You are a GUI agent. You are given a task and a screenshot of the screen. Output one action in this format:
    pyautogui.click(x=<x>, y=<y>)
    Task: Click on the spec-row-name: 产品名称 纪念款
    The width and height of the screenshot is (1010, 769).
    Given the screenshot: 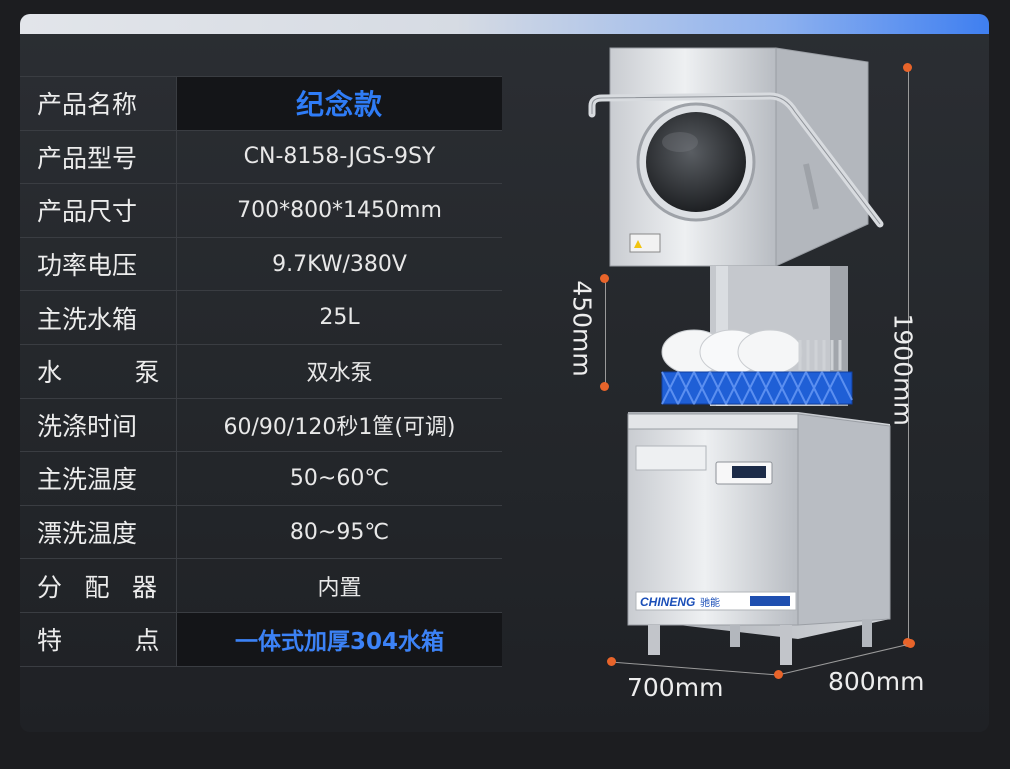 What is the action you would take?
    pyautogui.click(x=261, y=103)
    